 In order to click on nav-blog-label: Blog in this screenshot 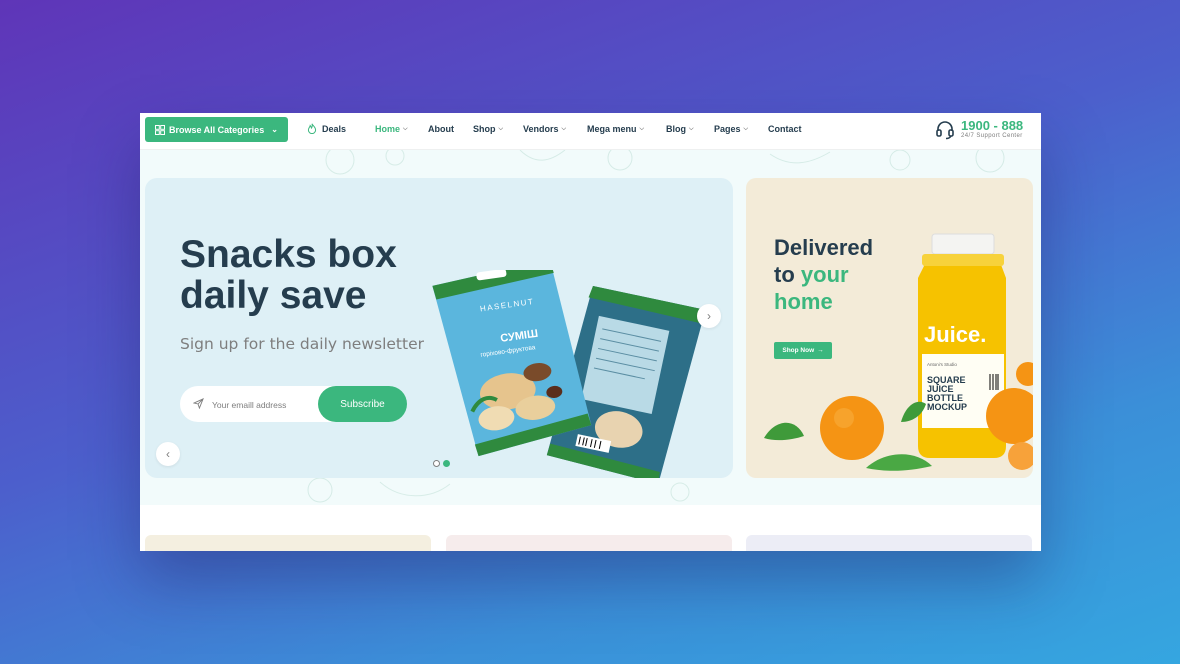, I will do `click(676, 129)`.